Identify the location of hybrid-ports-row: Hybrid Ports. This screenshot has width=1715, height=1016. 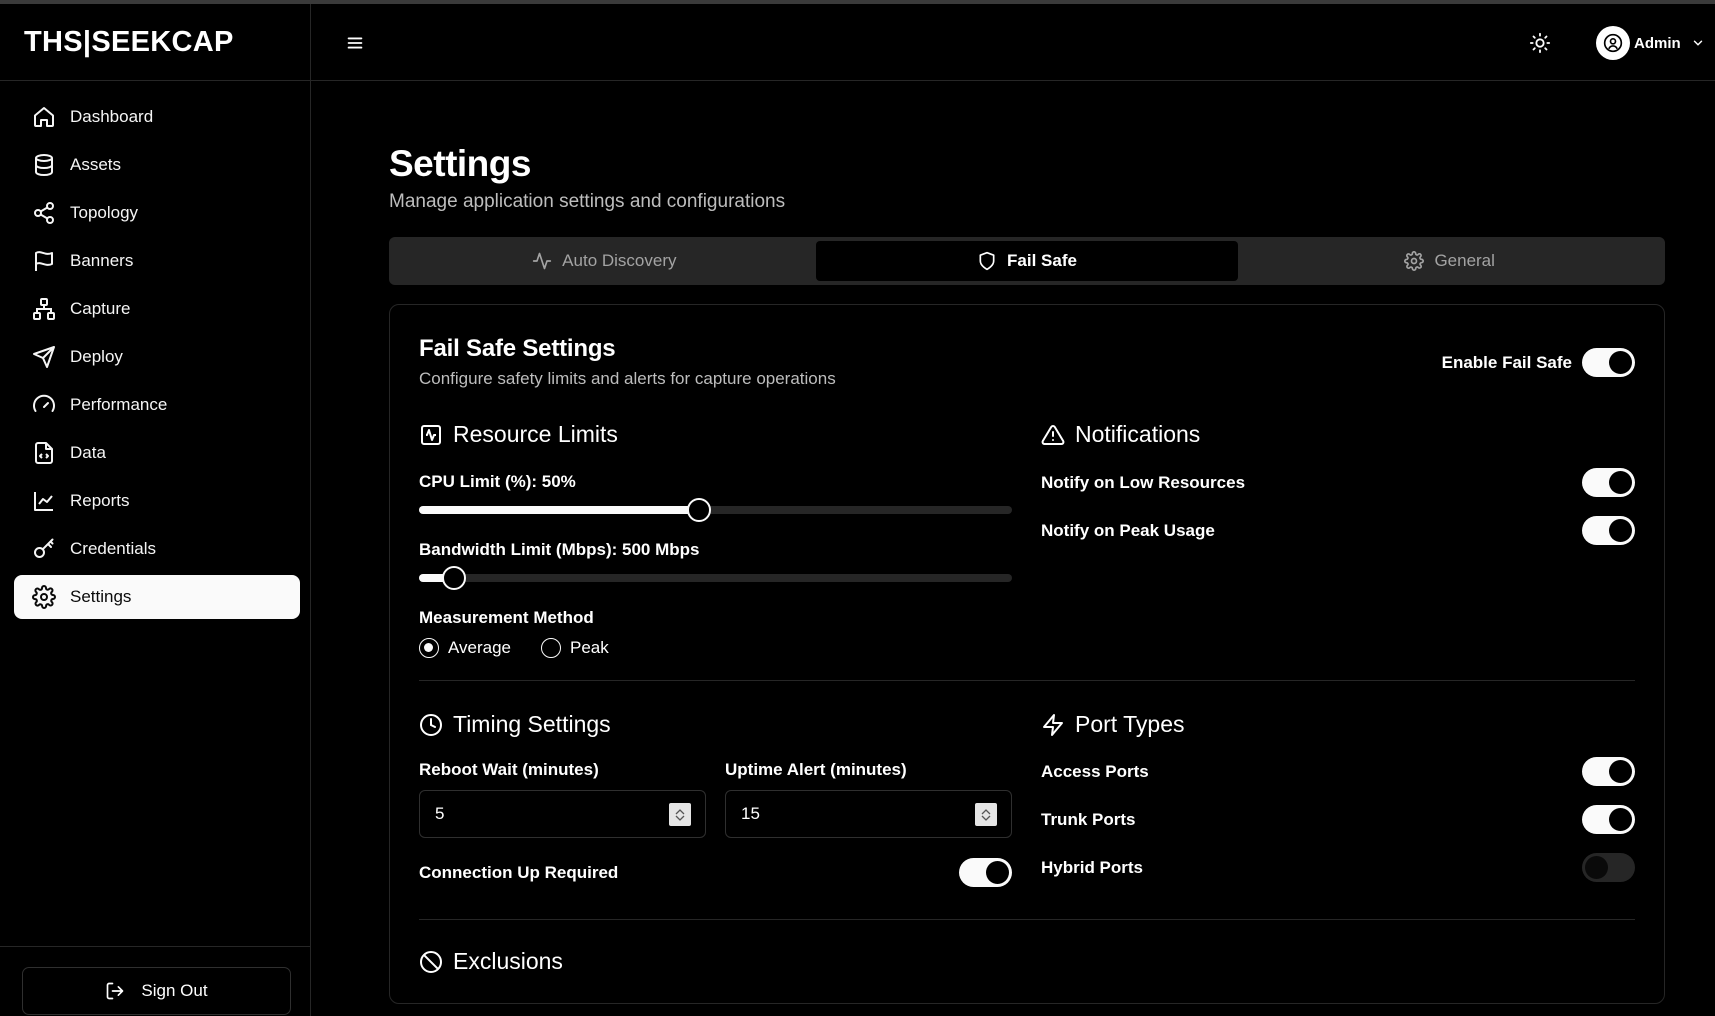
(1338, 867).